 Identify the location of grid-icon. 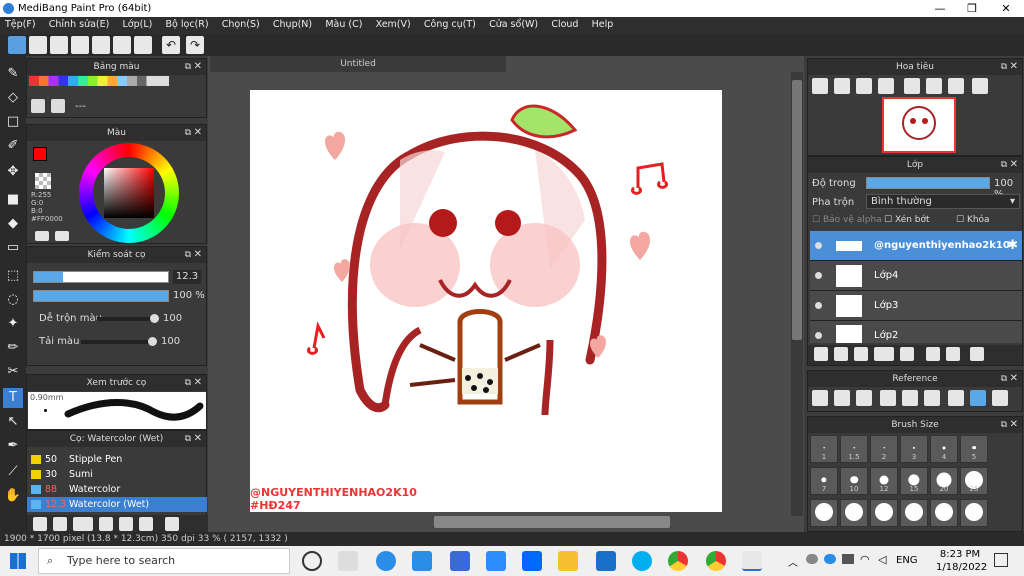
(143, 45).